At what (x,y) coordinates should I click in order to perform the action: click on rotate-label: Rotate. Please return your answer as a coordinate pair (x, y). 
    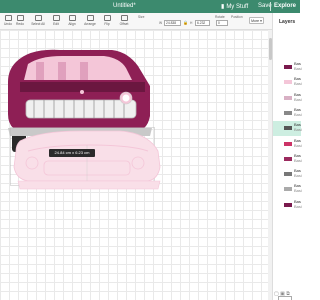
    Looking at the image, I should click on (220, 17).